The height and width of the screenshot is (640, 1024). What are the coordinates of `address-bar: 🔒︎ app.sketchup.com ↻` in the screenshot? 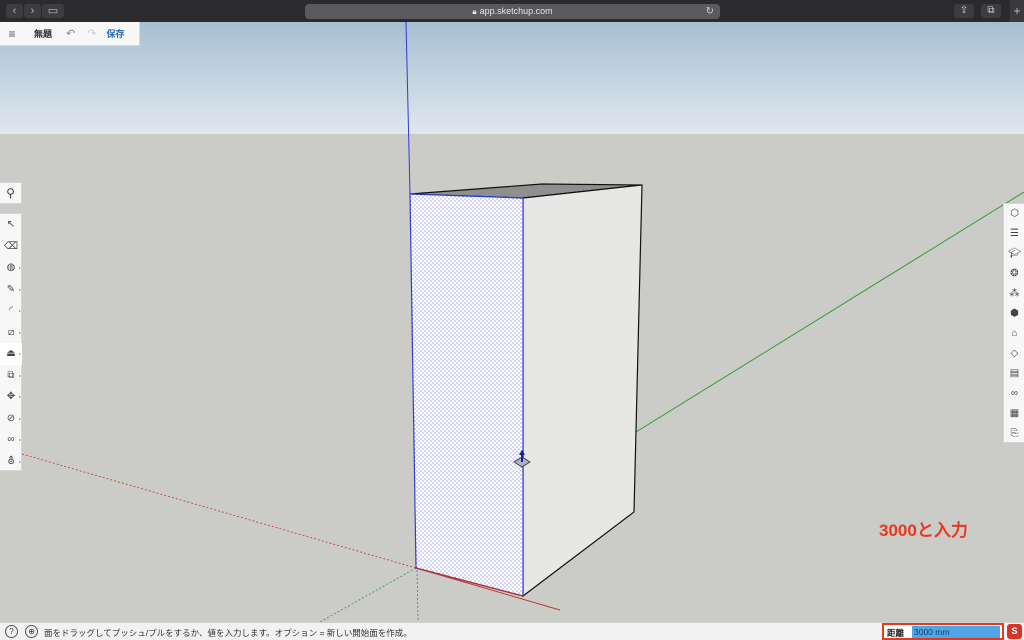 It's located at (512, 11).